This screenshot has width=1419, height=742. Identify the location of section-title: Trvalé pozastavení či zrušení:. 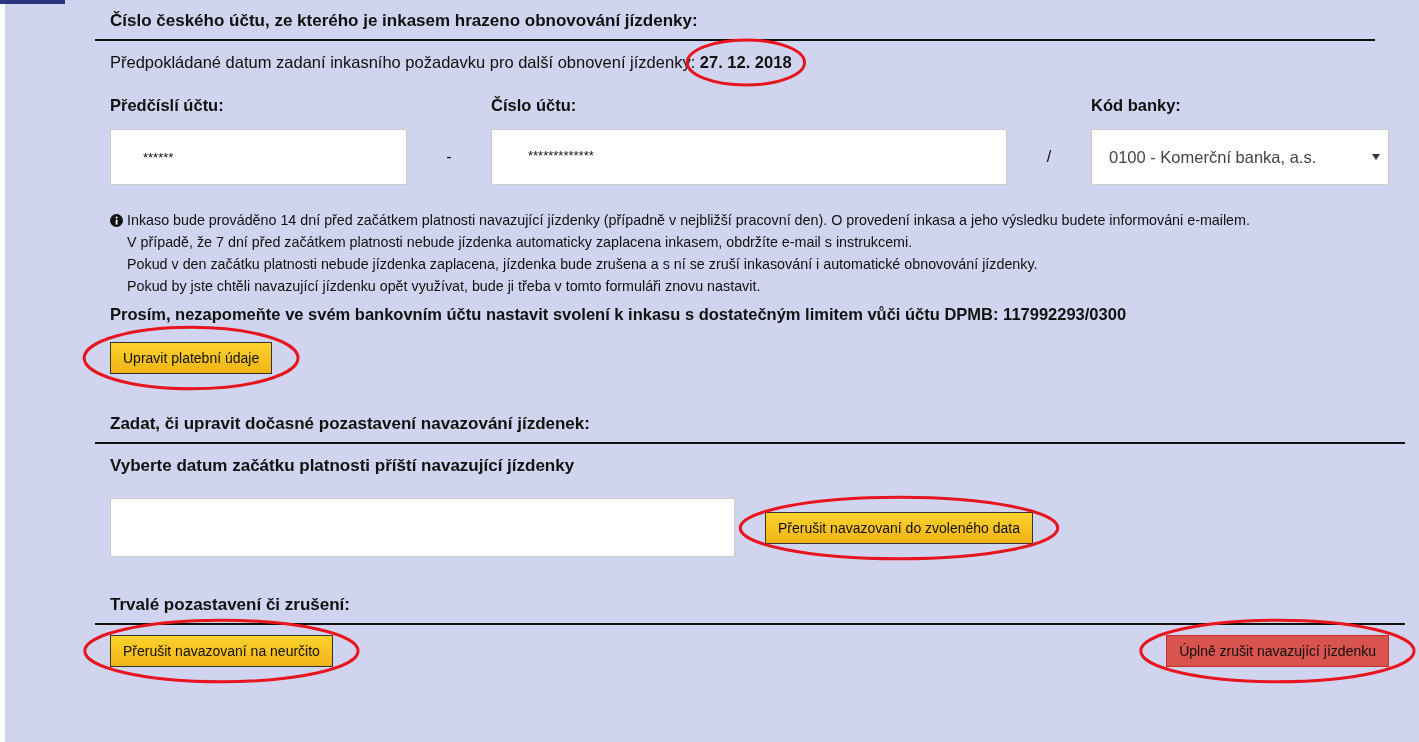
(750, 610).